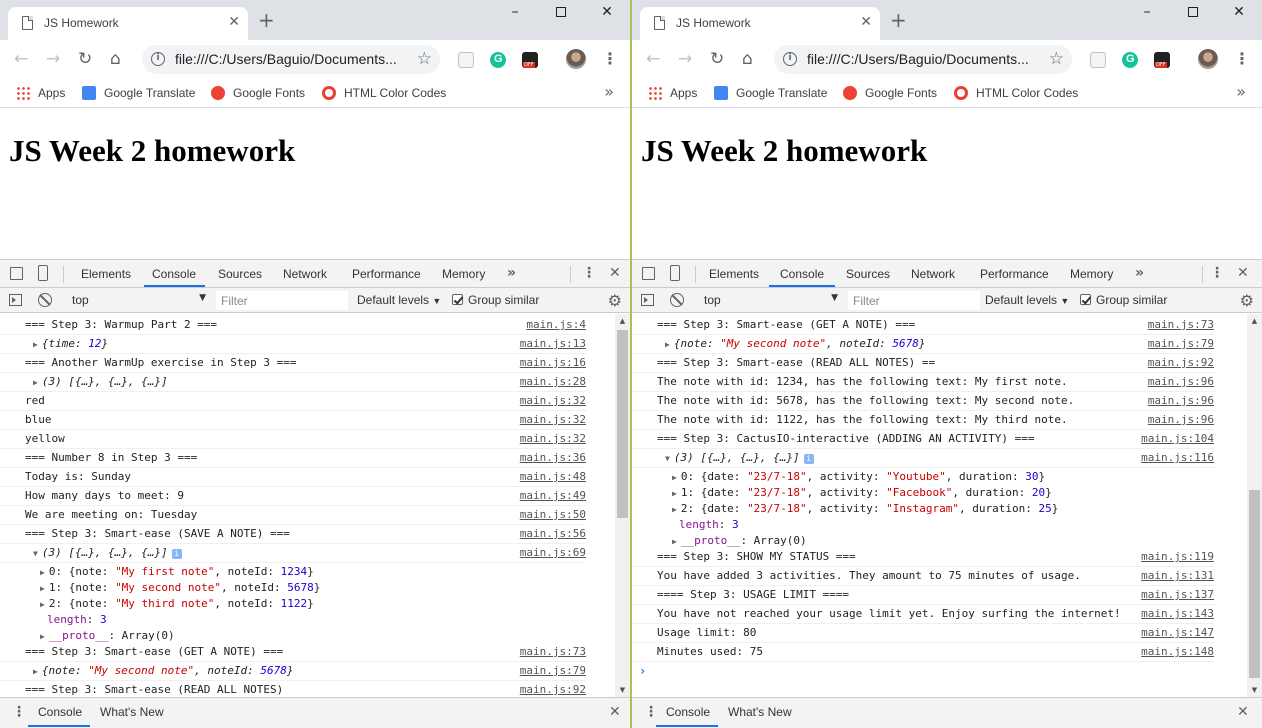  What do you see at coordinates (1162, 60) in the screenshot?
I see `extension-off-icon` at bounding box center [1162, 60].